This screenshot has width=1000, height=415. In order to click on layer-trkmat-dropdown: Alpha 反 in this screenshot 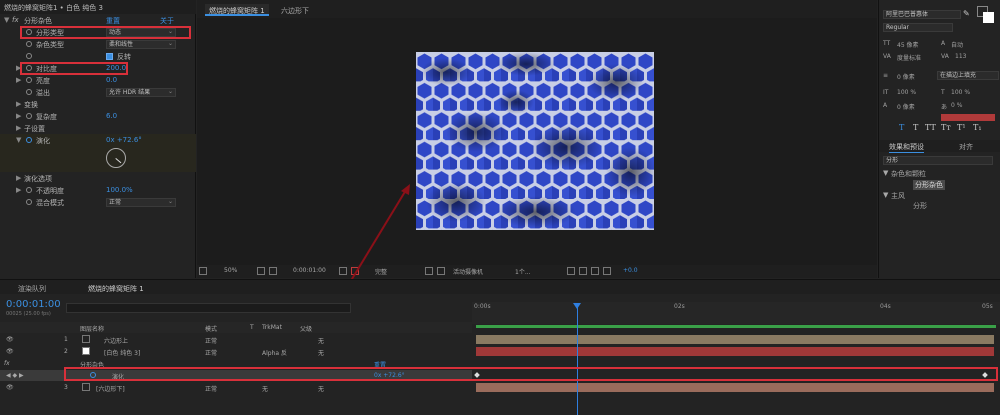, I will do `click(274, 352)`.